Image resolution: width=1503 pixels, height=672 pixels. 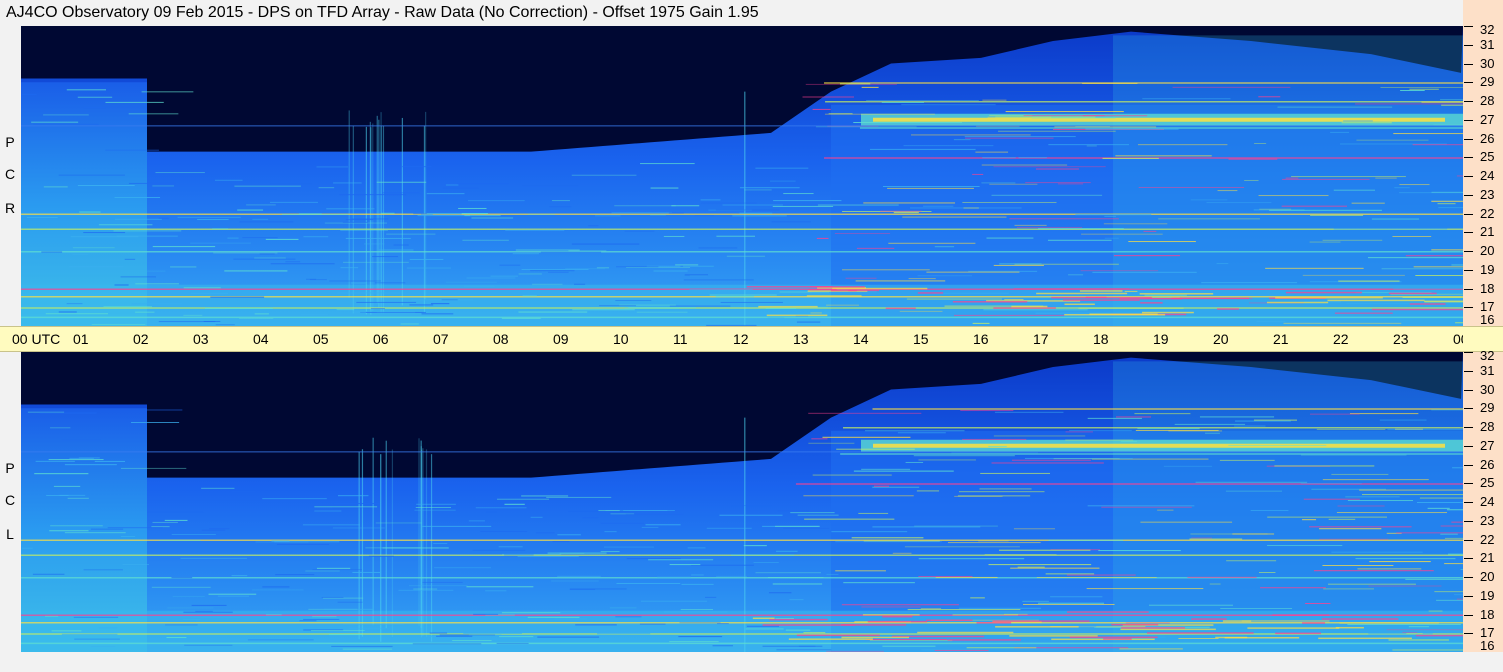 I want to click on freq-tick-label: 21, so click(x=1487, y=557).